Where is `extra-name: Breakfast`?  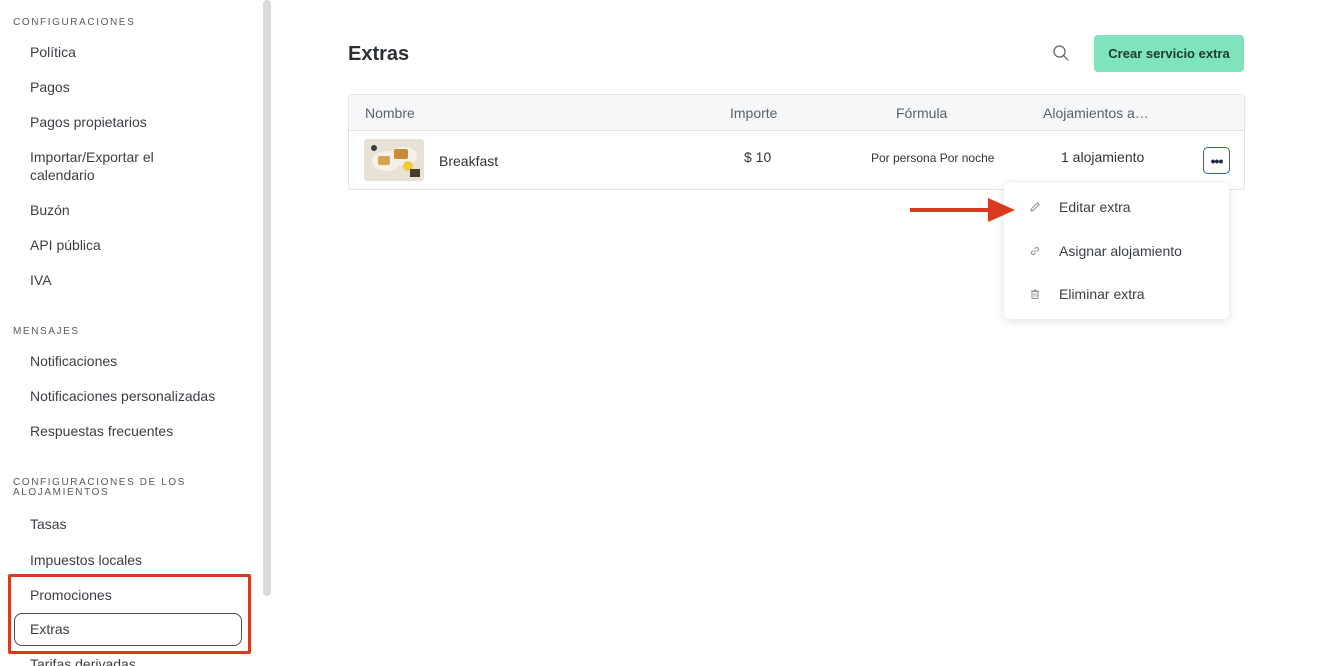
extra-name: Breakfast is located at coordinates (469, 161).